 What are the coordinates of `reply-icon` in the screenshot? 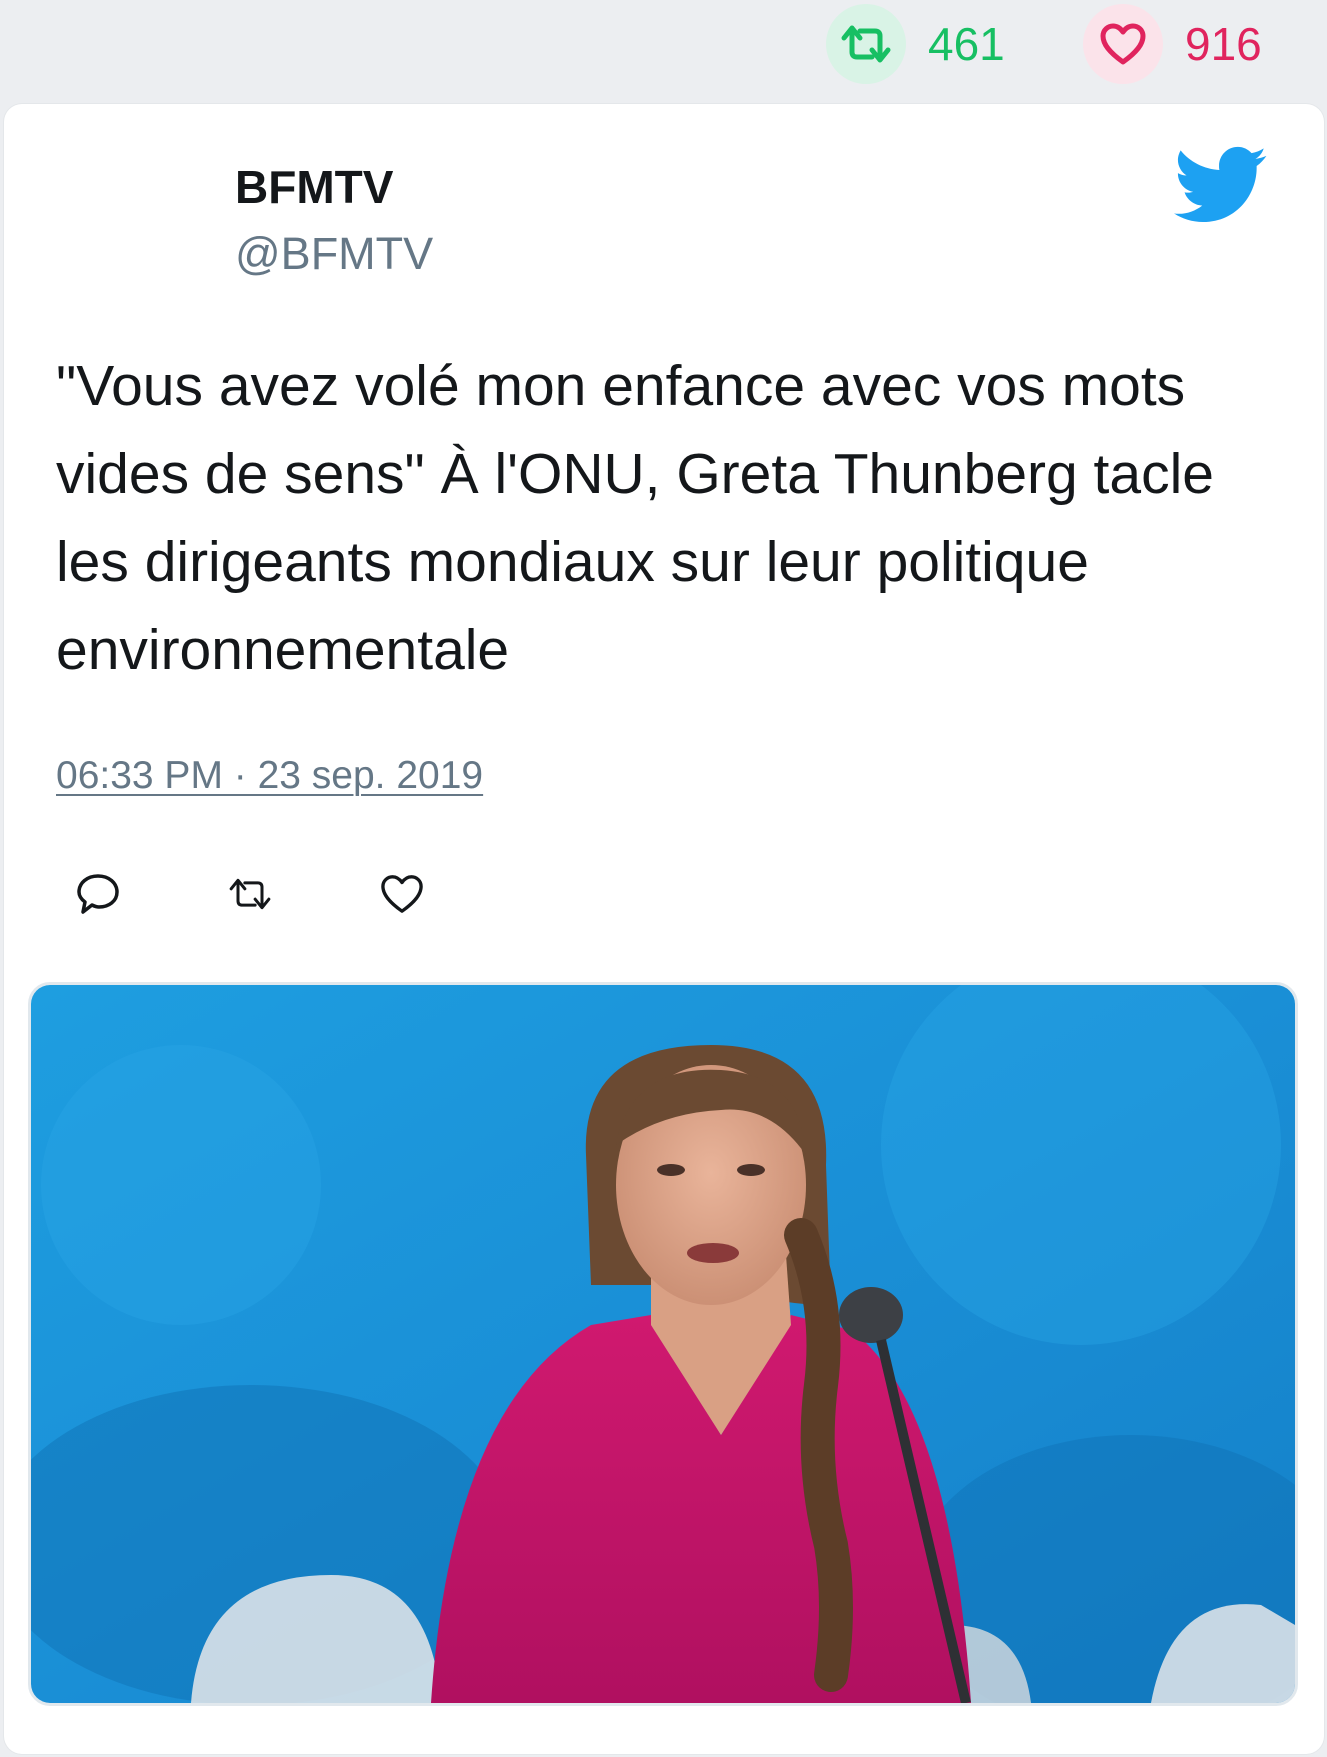 It's located at (98, 894).